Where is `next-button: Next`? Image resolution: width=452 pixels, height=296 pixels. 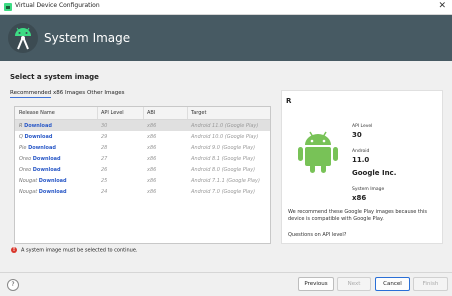 next-button: Next is located at coordinates (354, 284).